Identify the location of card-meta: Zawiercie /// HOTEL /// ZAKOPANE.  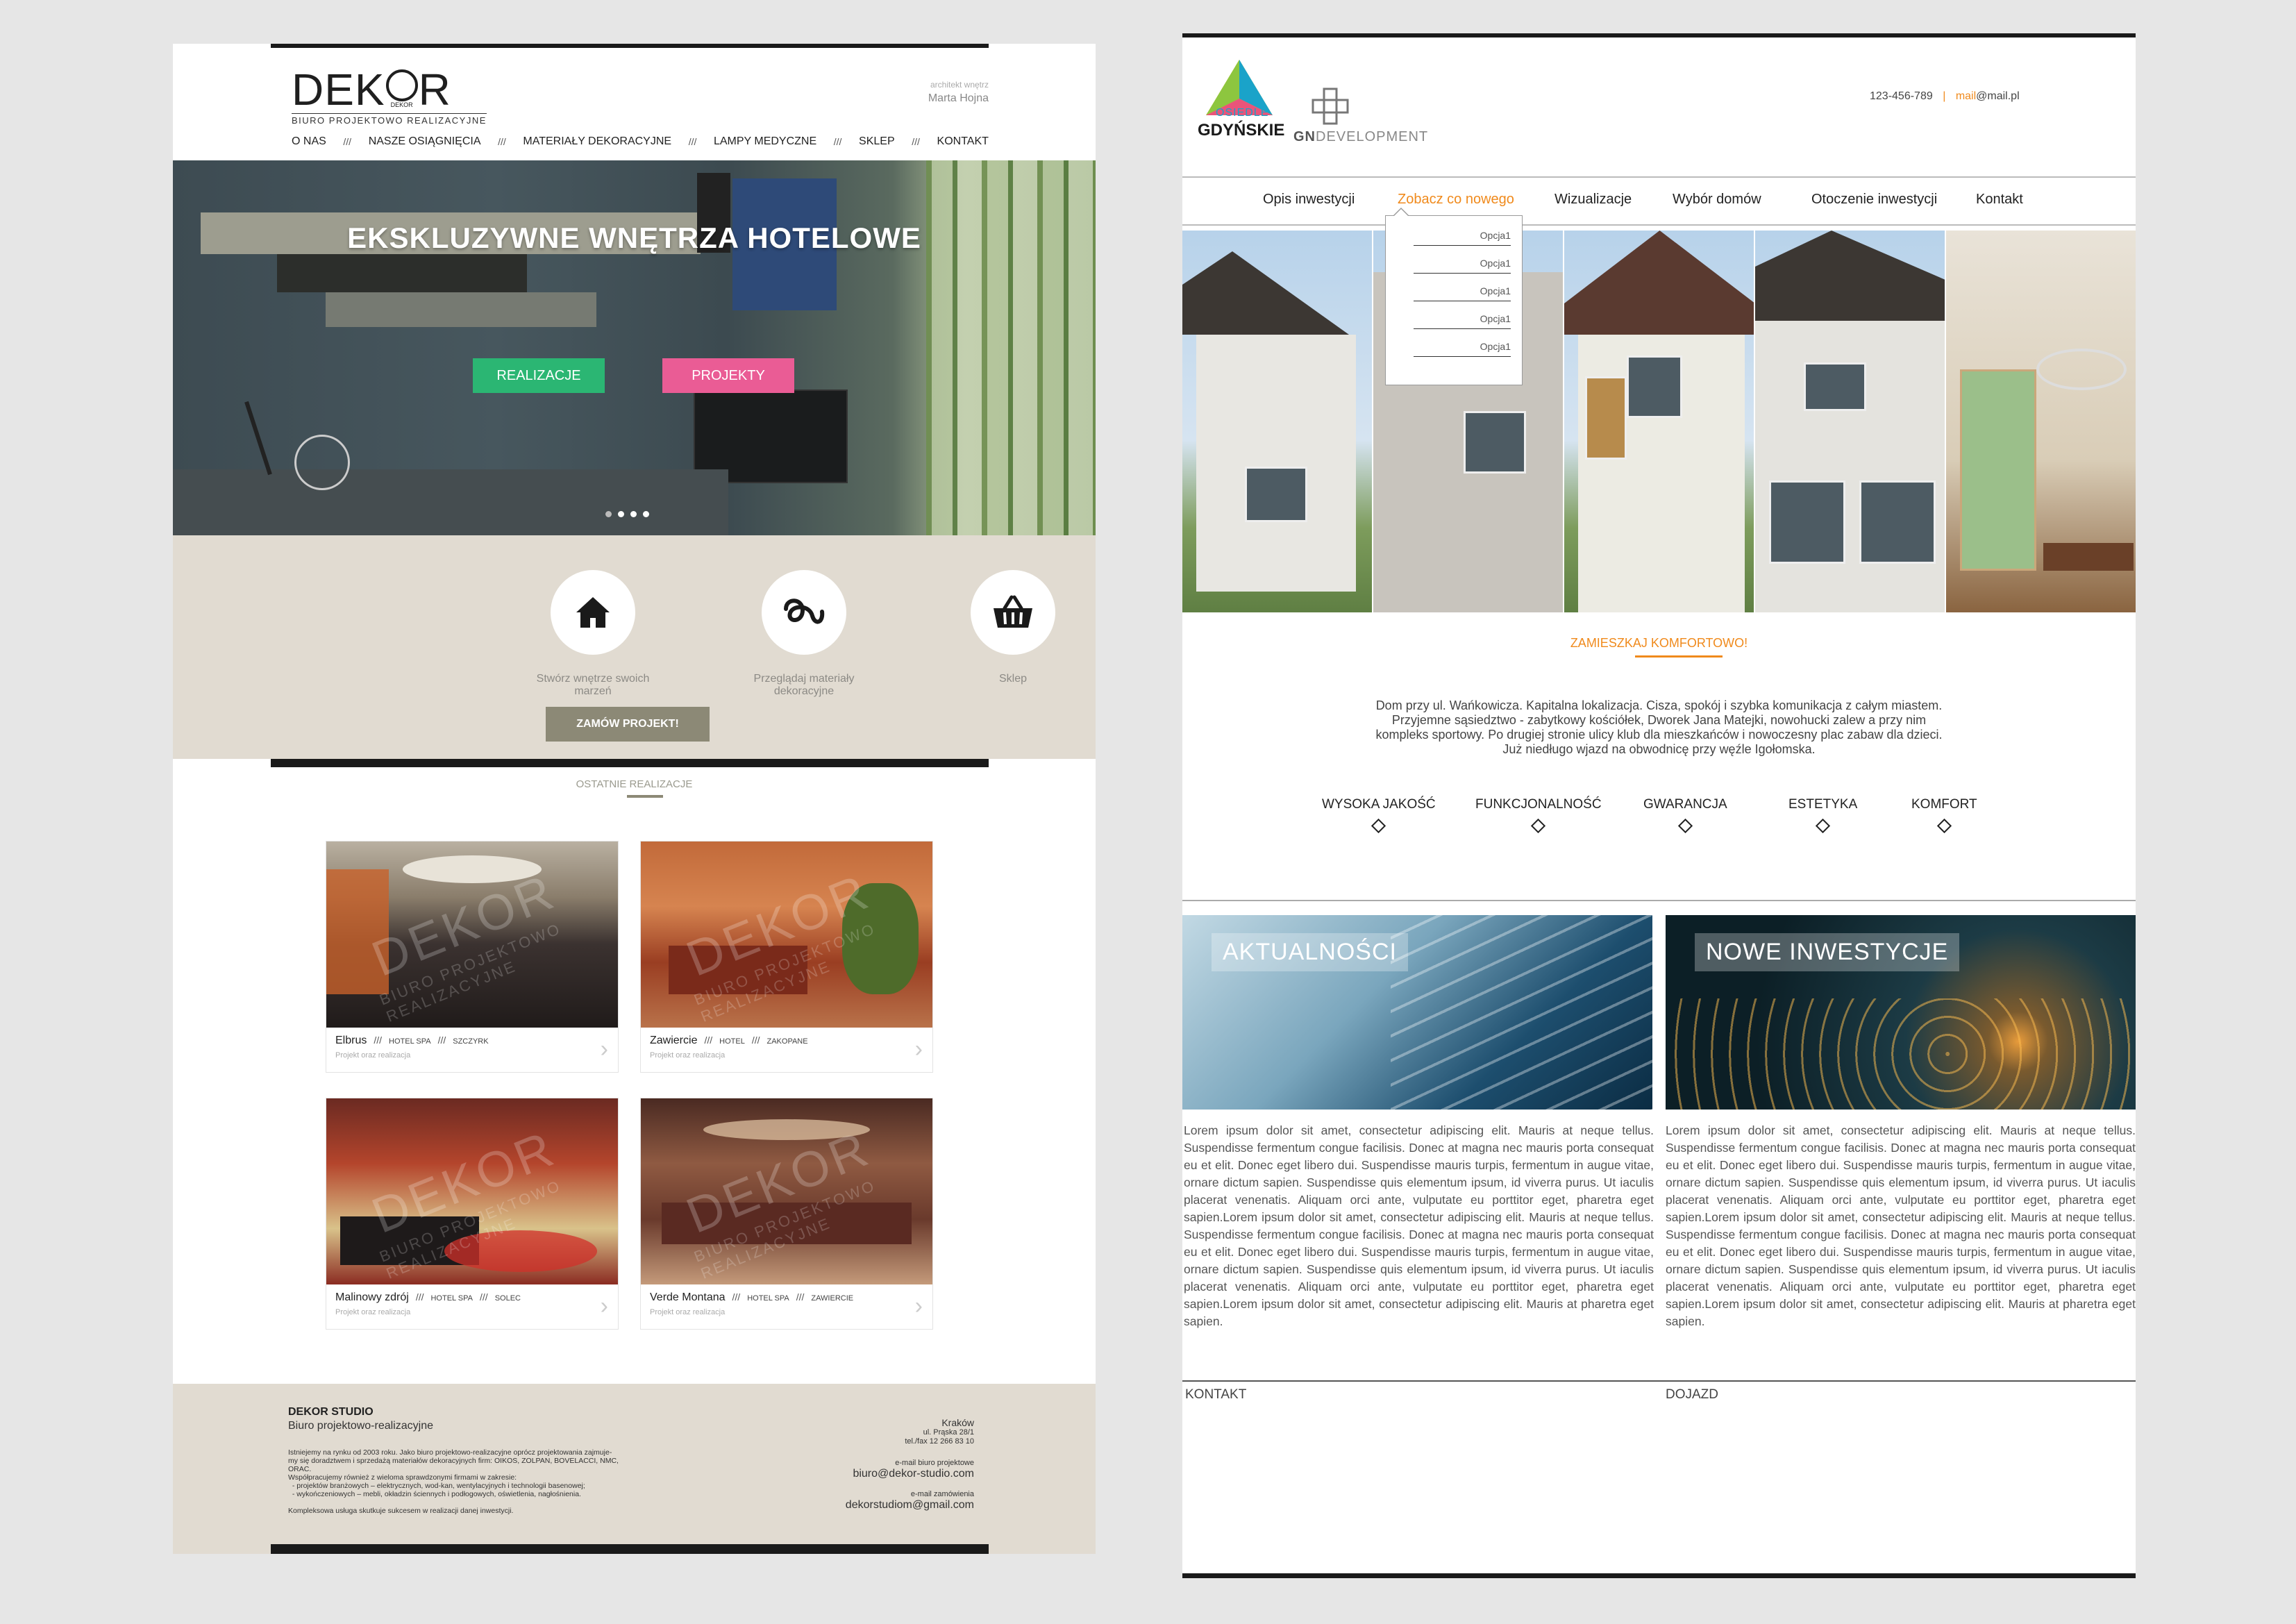
(729, 1041).